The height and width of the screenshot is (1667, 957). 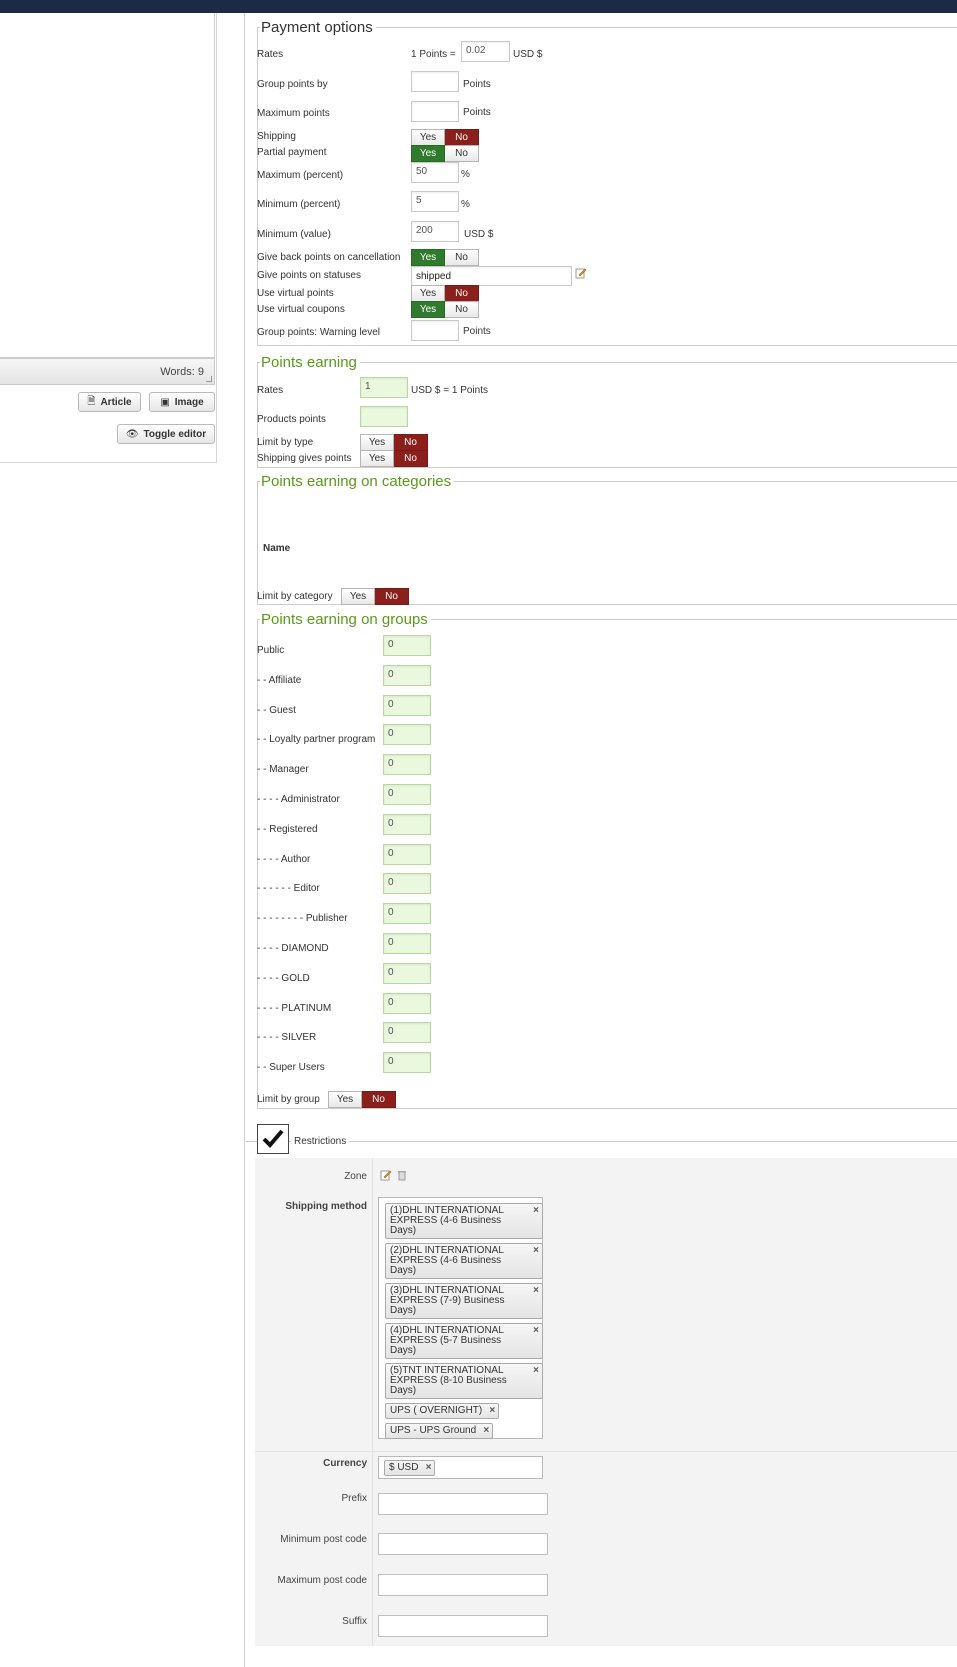 I want to click on toggle-editor-button: 👁 Toggle editor, so click(x=166, y=434).